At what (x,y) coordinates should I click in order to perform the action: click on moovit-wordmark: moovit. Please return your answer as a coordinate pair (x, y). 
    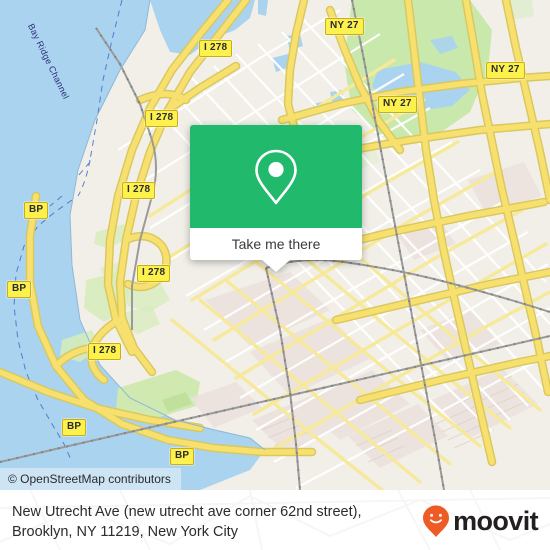
    Looking at the image, I should click on (496, 520).